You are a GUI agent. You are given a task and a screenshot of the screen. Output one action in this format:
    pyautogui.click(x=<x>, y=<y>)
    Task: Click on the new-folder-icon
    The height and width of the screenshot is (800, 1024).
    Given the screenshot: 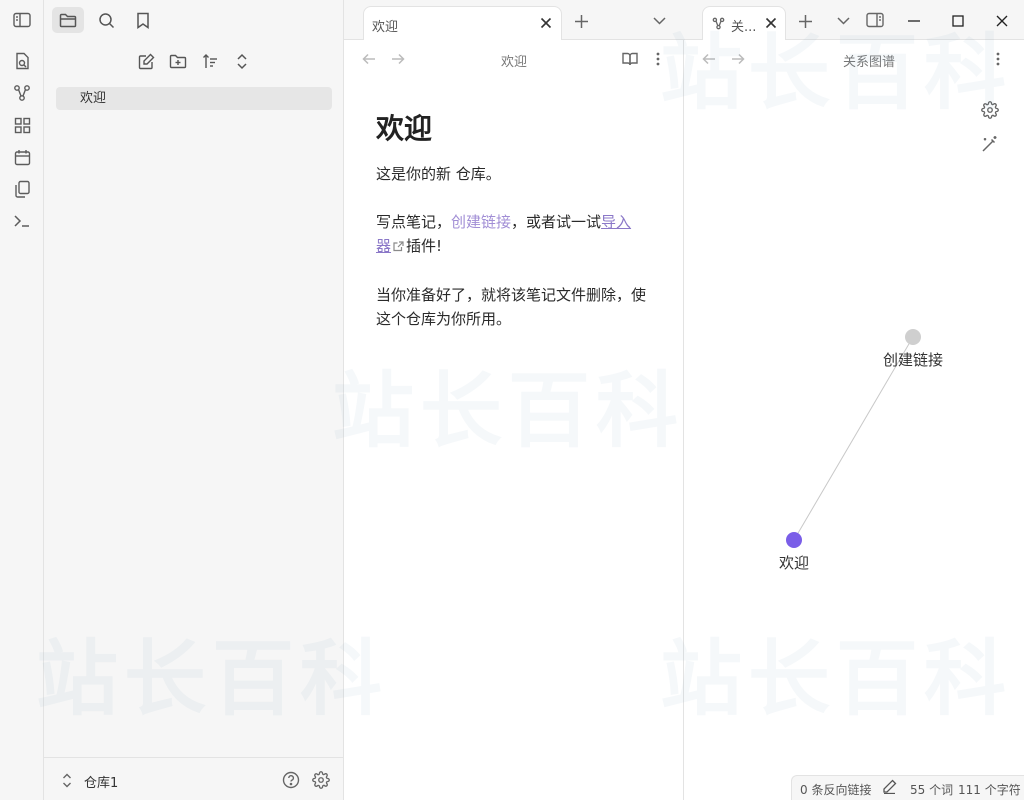 What is the action you would take?
    pyautogui.click(x=178, y=61)
    